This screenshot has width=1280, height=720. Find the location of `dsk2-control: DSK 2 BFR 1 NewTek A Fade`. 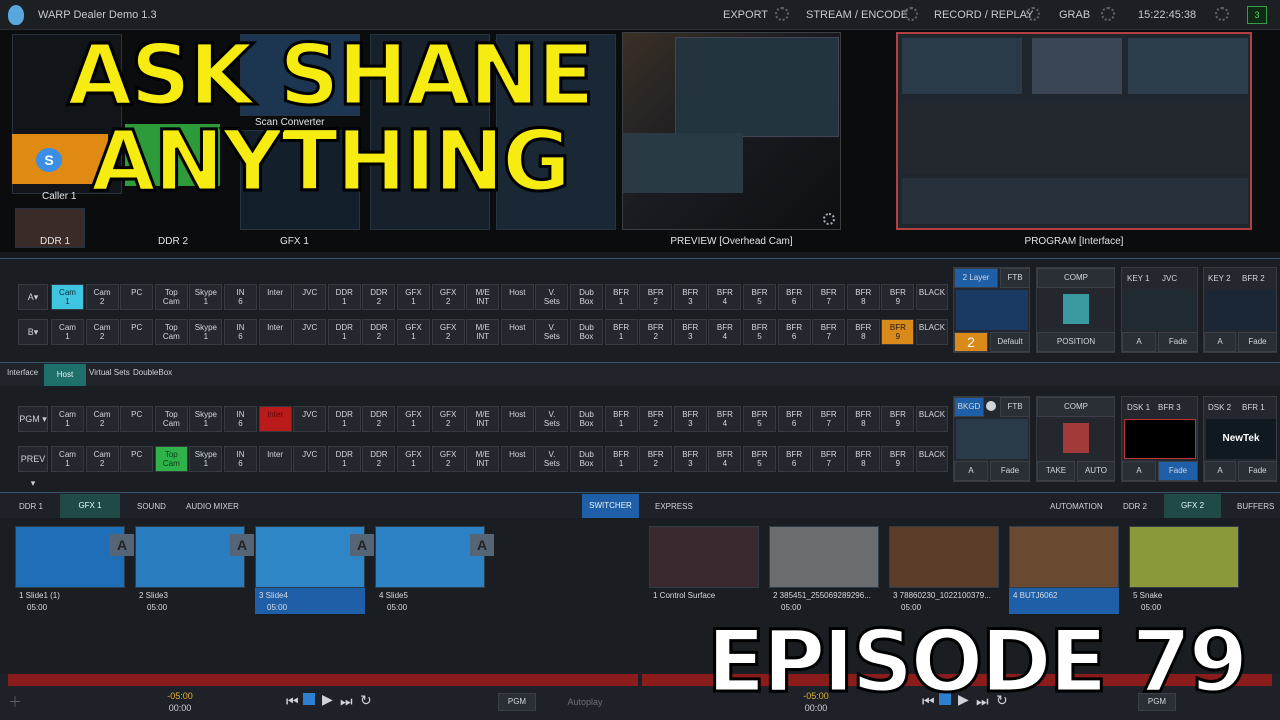

dsk2-control: DSK 2 BFR 1 NewTek A Fade is located at coordinates (1240, 439).